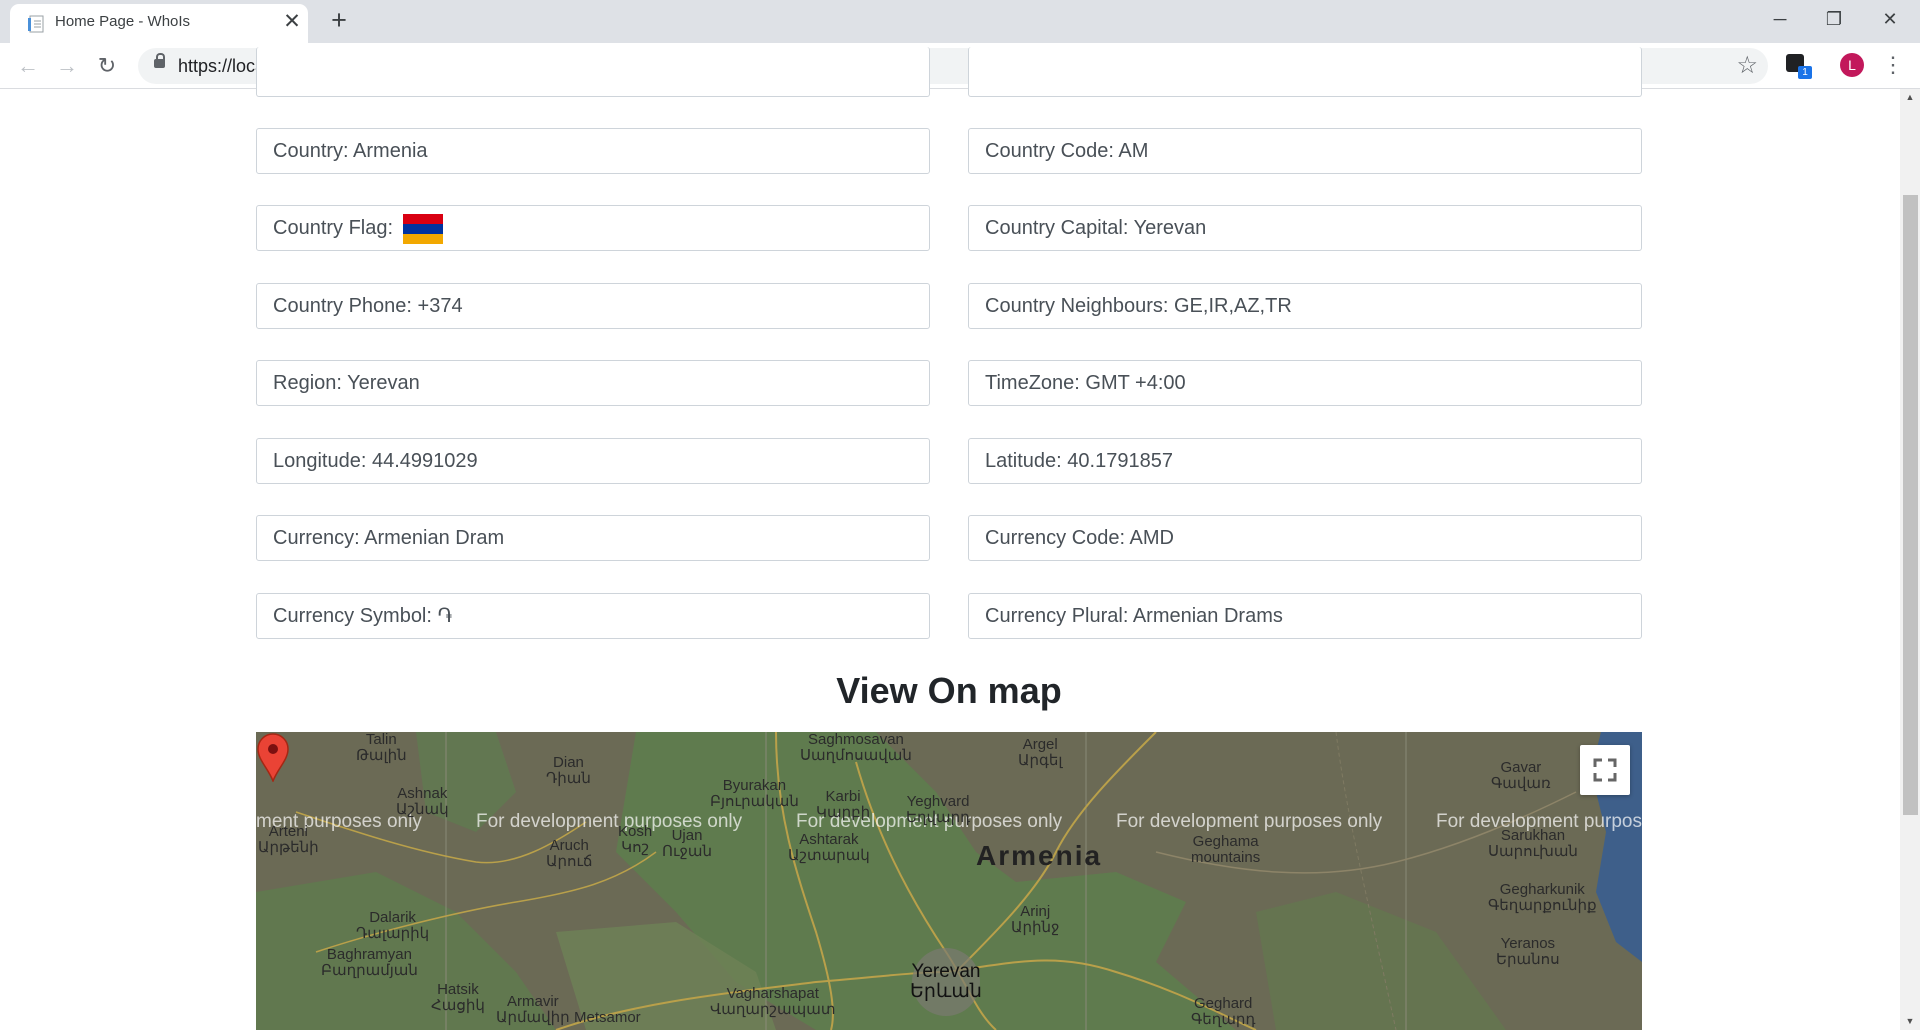  Describe the element at coordinates (1305, 151) in the screenshot. I see `field-country-code: Country Code: AM` at that location.